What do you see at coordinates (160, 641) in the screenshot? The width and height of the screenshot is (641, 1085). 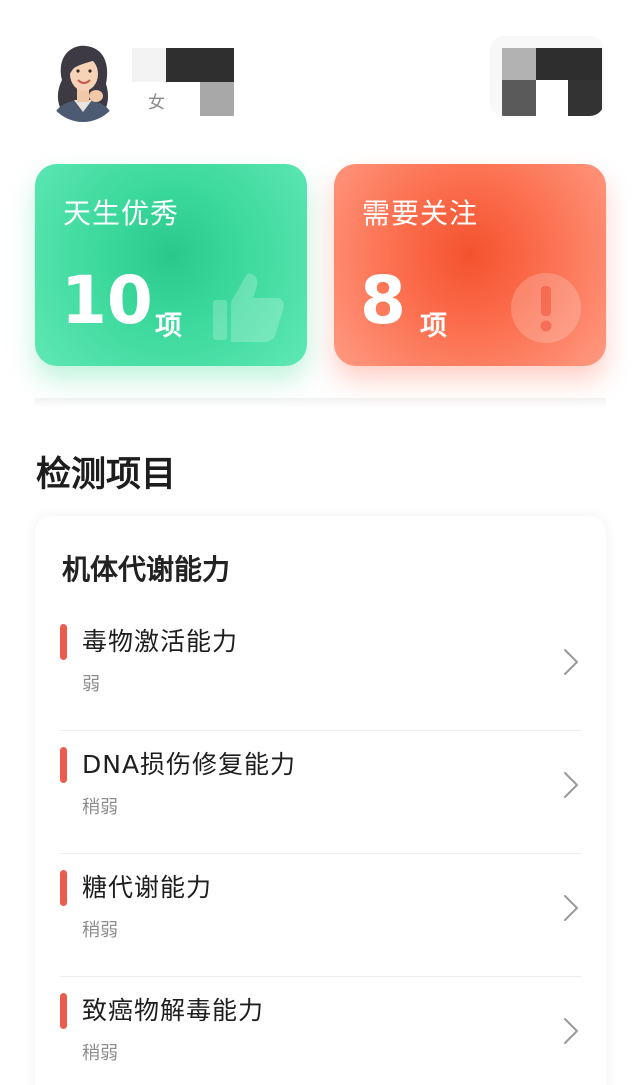 I see `item-label: 毒物激活能力` at bounding box center [160, 641].